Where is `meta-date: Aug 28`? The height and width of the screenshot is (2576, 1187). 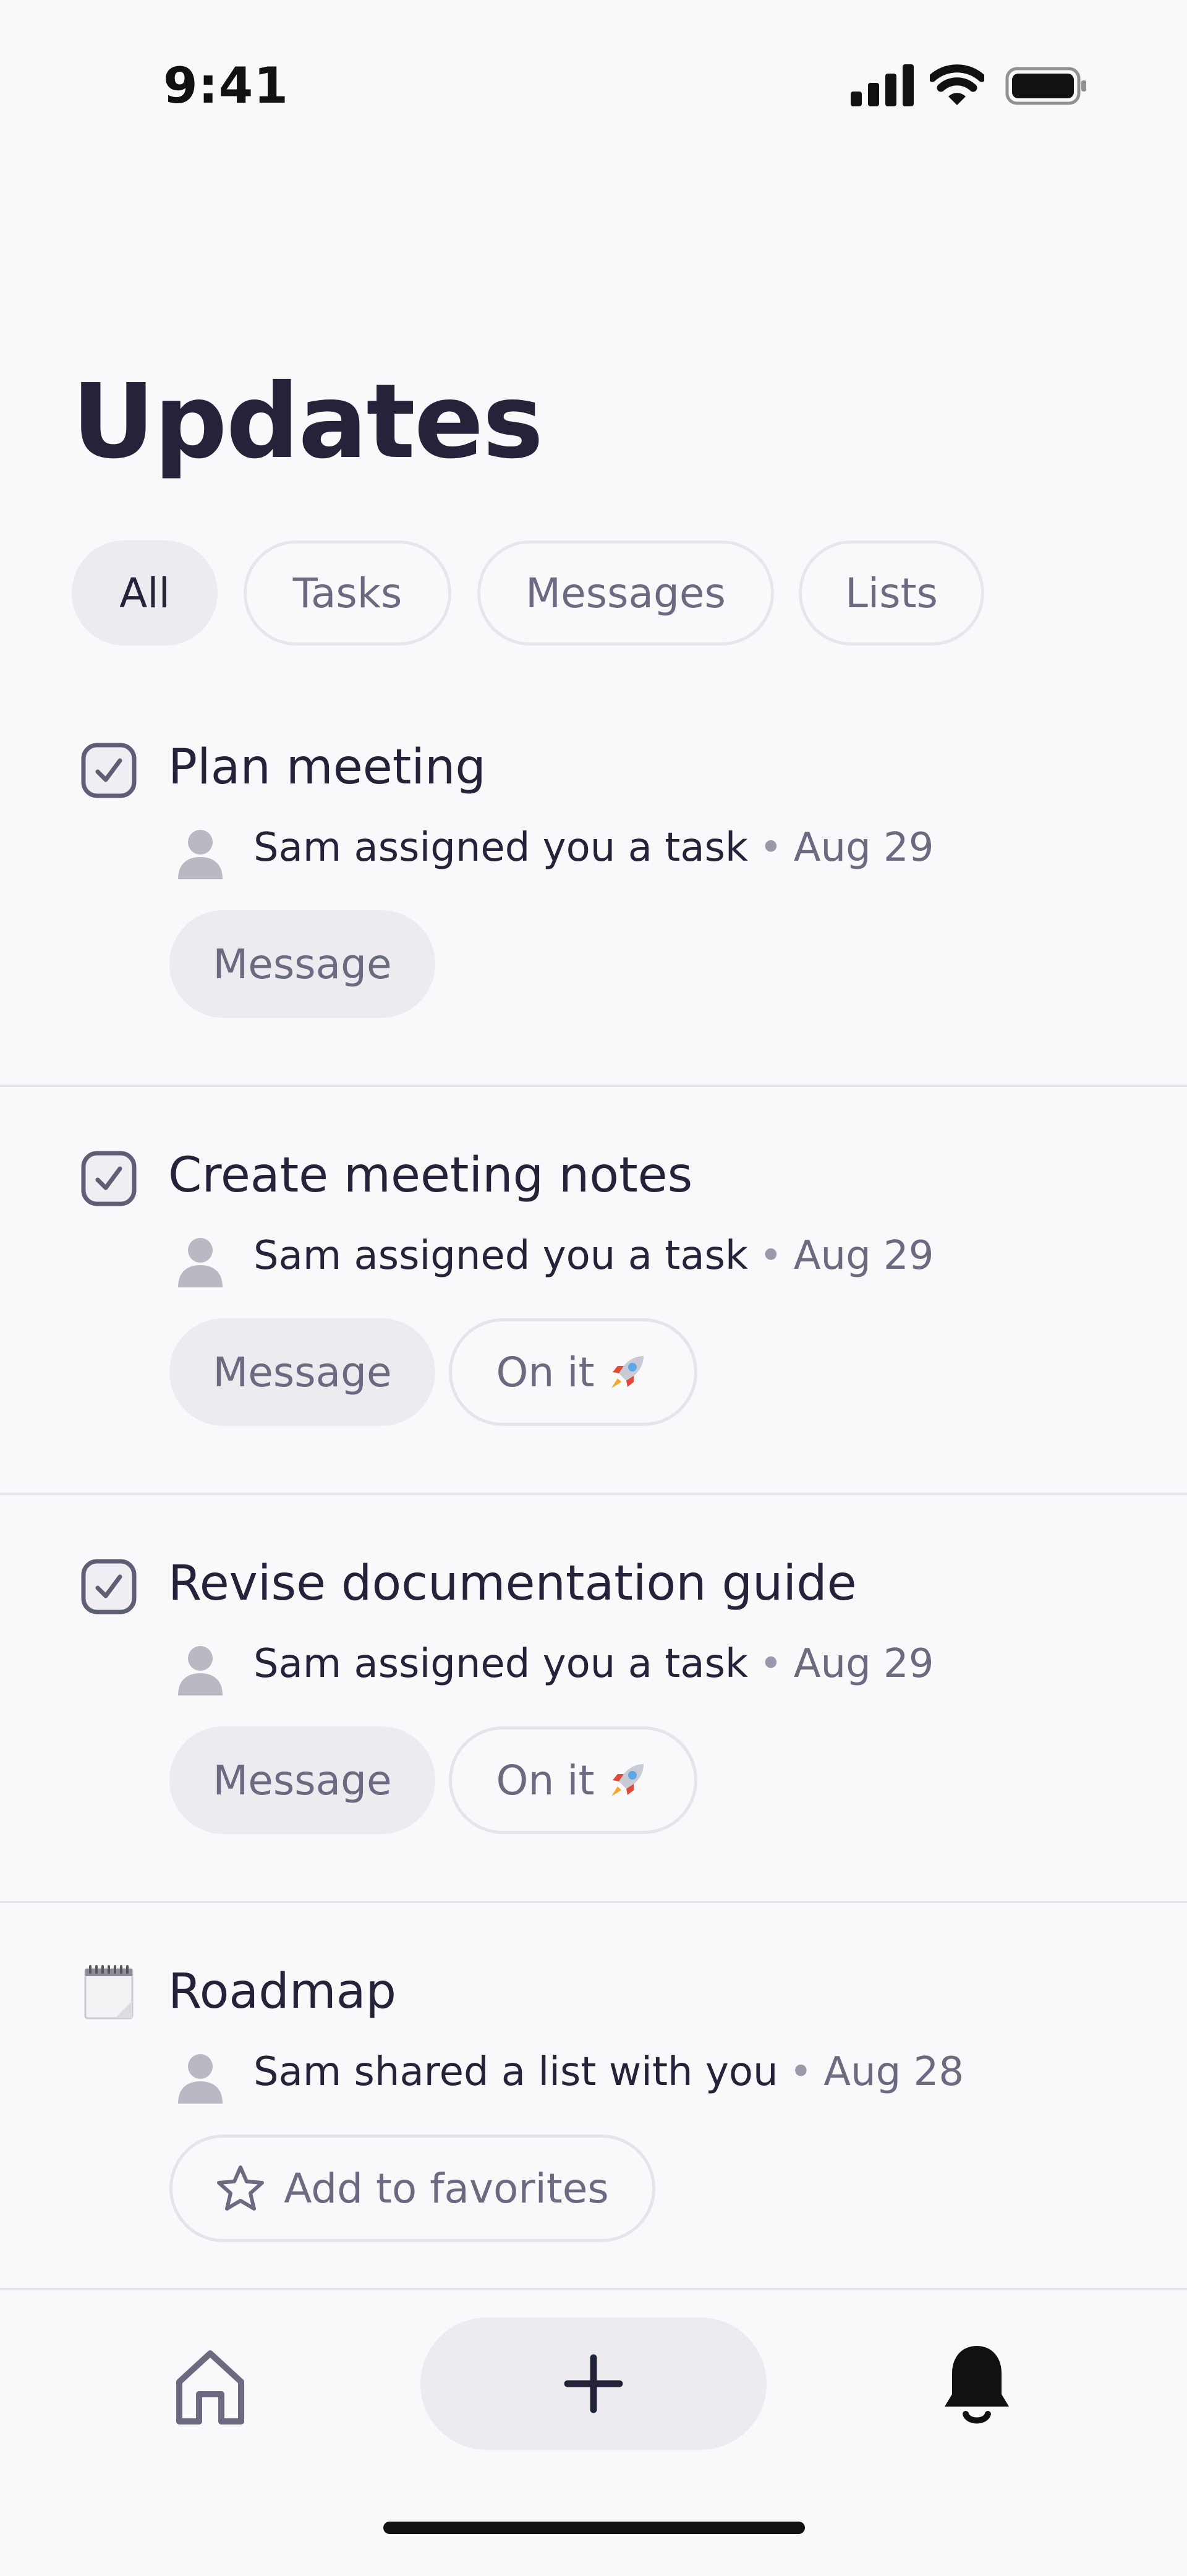 meta-date: Aug 28 is located at coordinates (894, 2072).